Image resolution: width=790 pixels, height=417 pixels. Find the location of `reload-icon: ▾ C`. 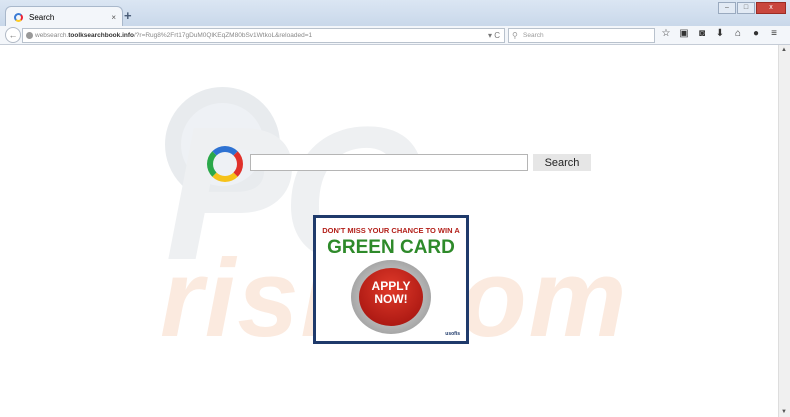

reload-icon: ▾ C is located at coordinates (494, 35).